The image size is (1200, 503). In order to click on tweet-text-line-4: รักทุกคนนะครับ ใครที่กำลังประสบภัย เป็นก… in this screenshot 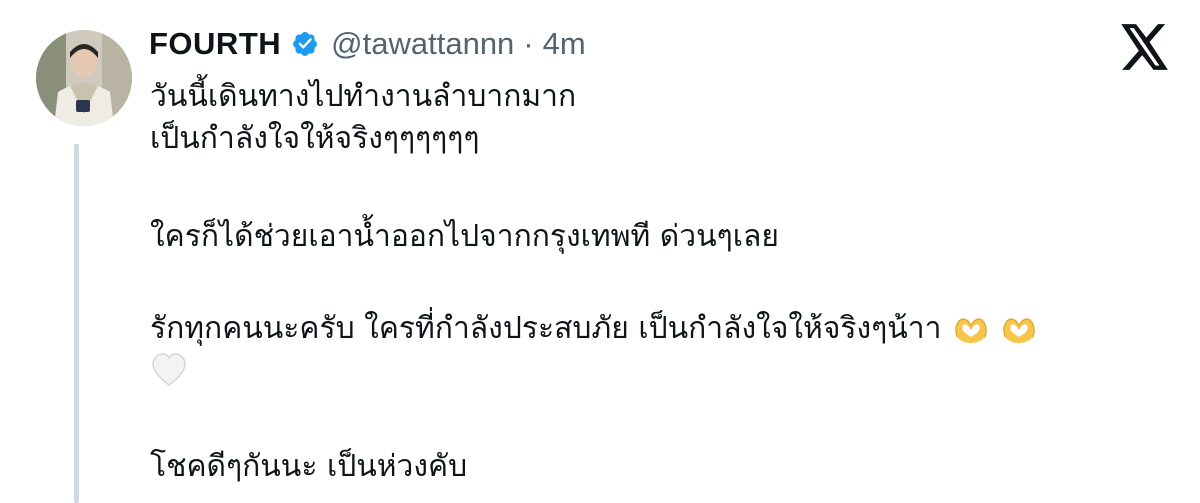, I will do `click(546, 328)`.